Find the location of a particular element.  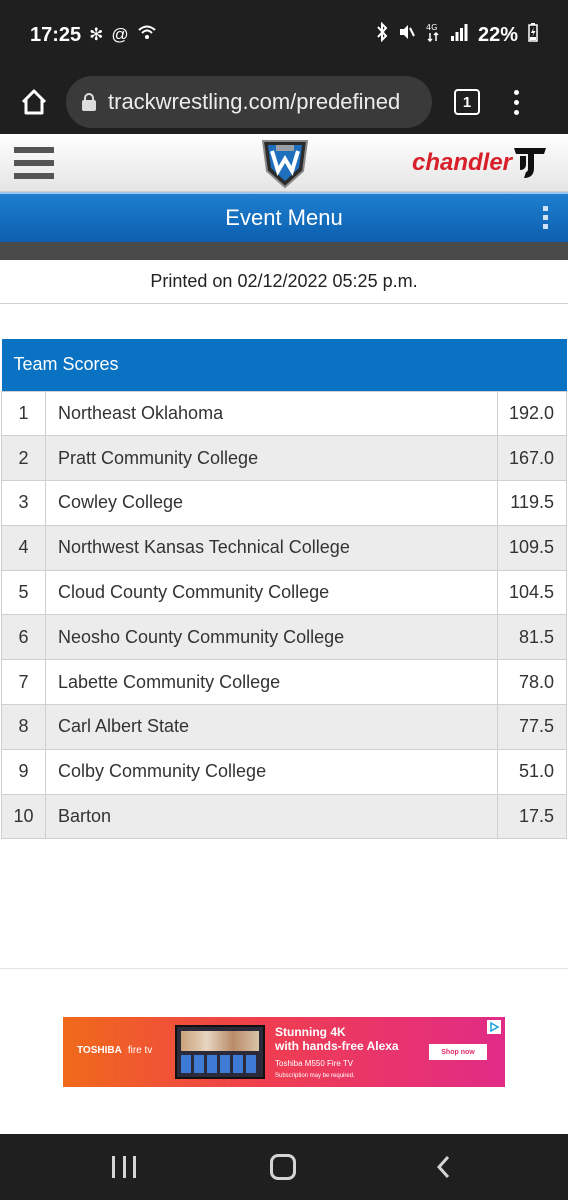

team-score-row: 4 Northwest Kansas Technical College 109.5 is located at coordinates (284, 547).